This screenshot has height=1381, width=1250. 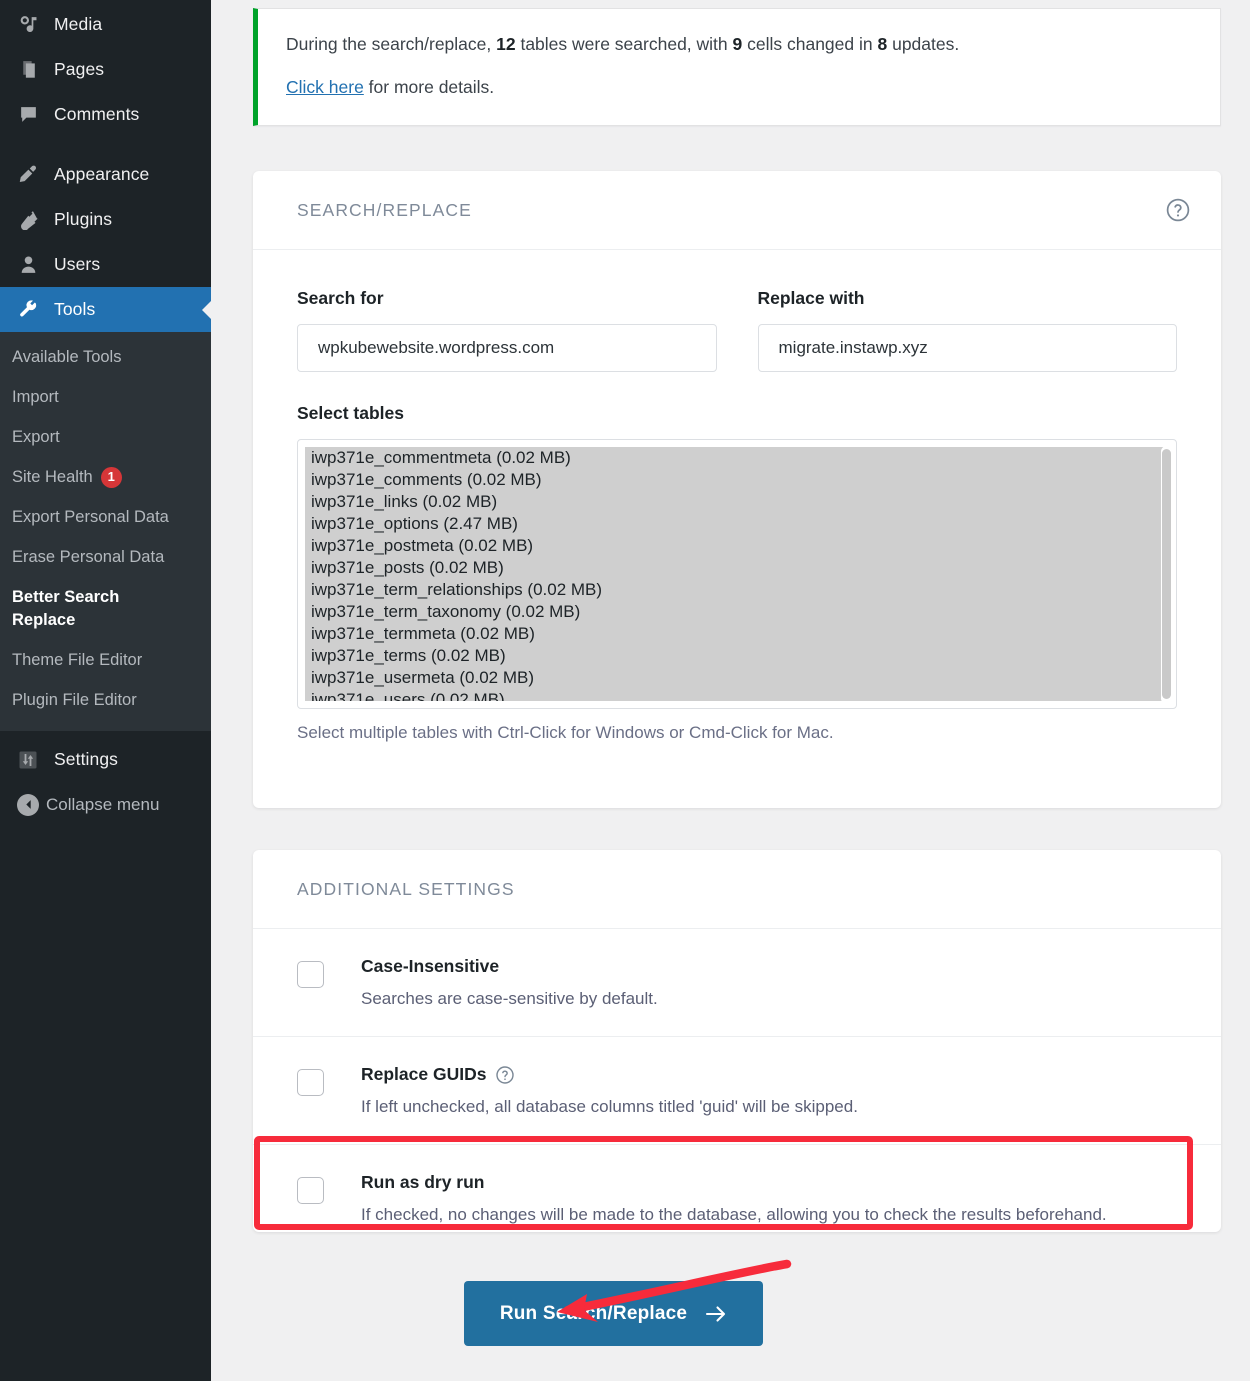 I want to click on submenu-item-label: Theme File Editor, so click(x=77, y=660).